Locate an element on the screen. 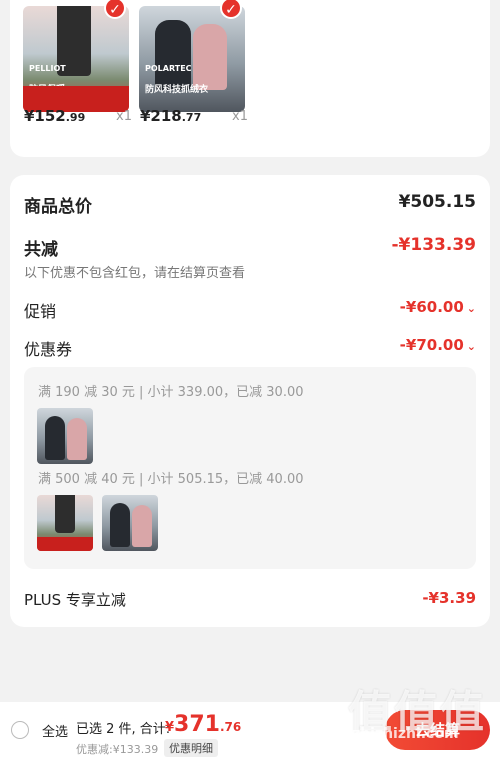 Image resolution: width=500 pixels, height=758 pixels. coupon-rule-2: 满 500 减 40 元 | 小计 505.15，已减 40.00 is located at coordinates (171, 479).